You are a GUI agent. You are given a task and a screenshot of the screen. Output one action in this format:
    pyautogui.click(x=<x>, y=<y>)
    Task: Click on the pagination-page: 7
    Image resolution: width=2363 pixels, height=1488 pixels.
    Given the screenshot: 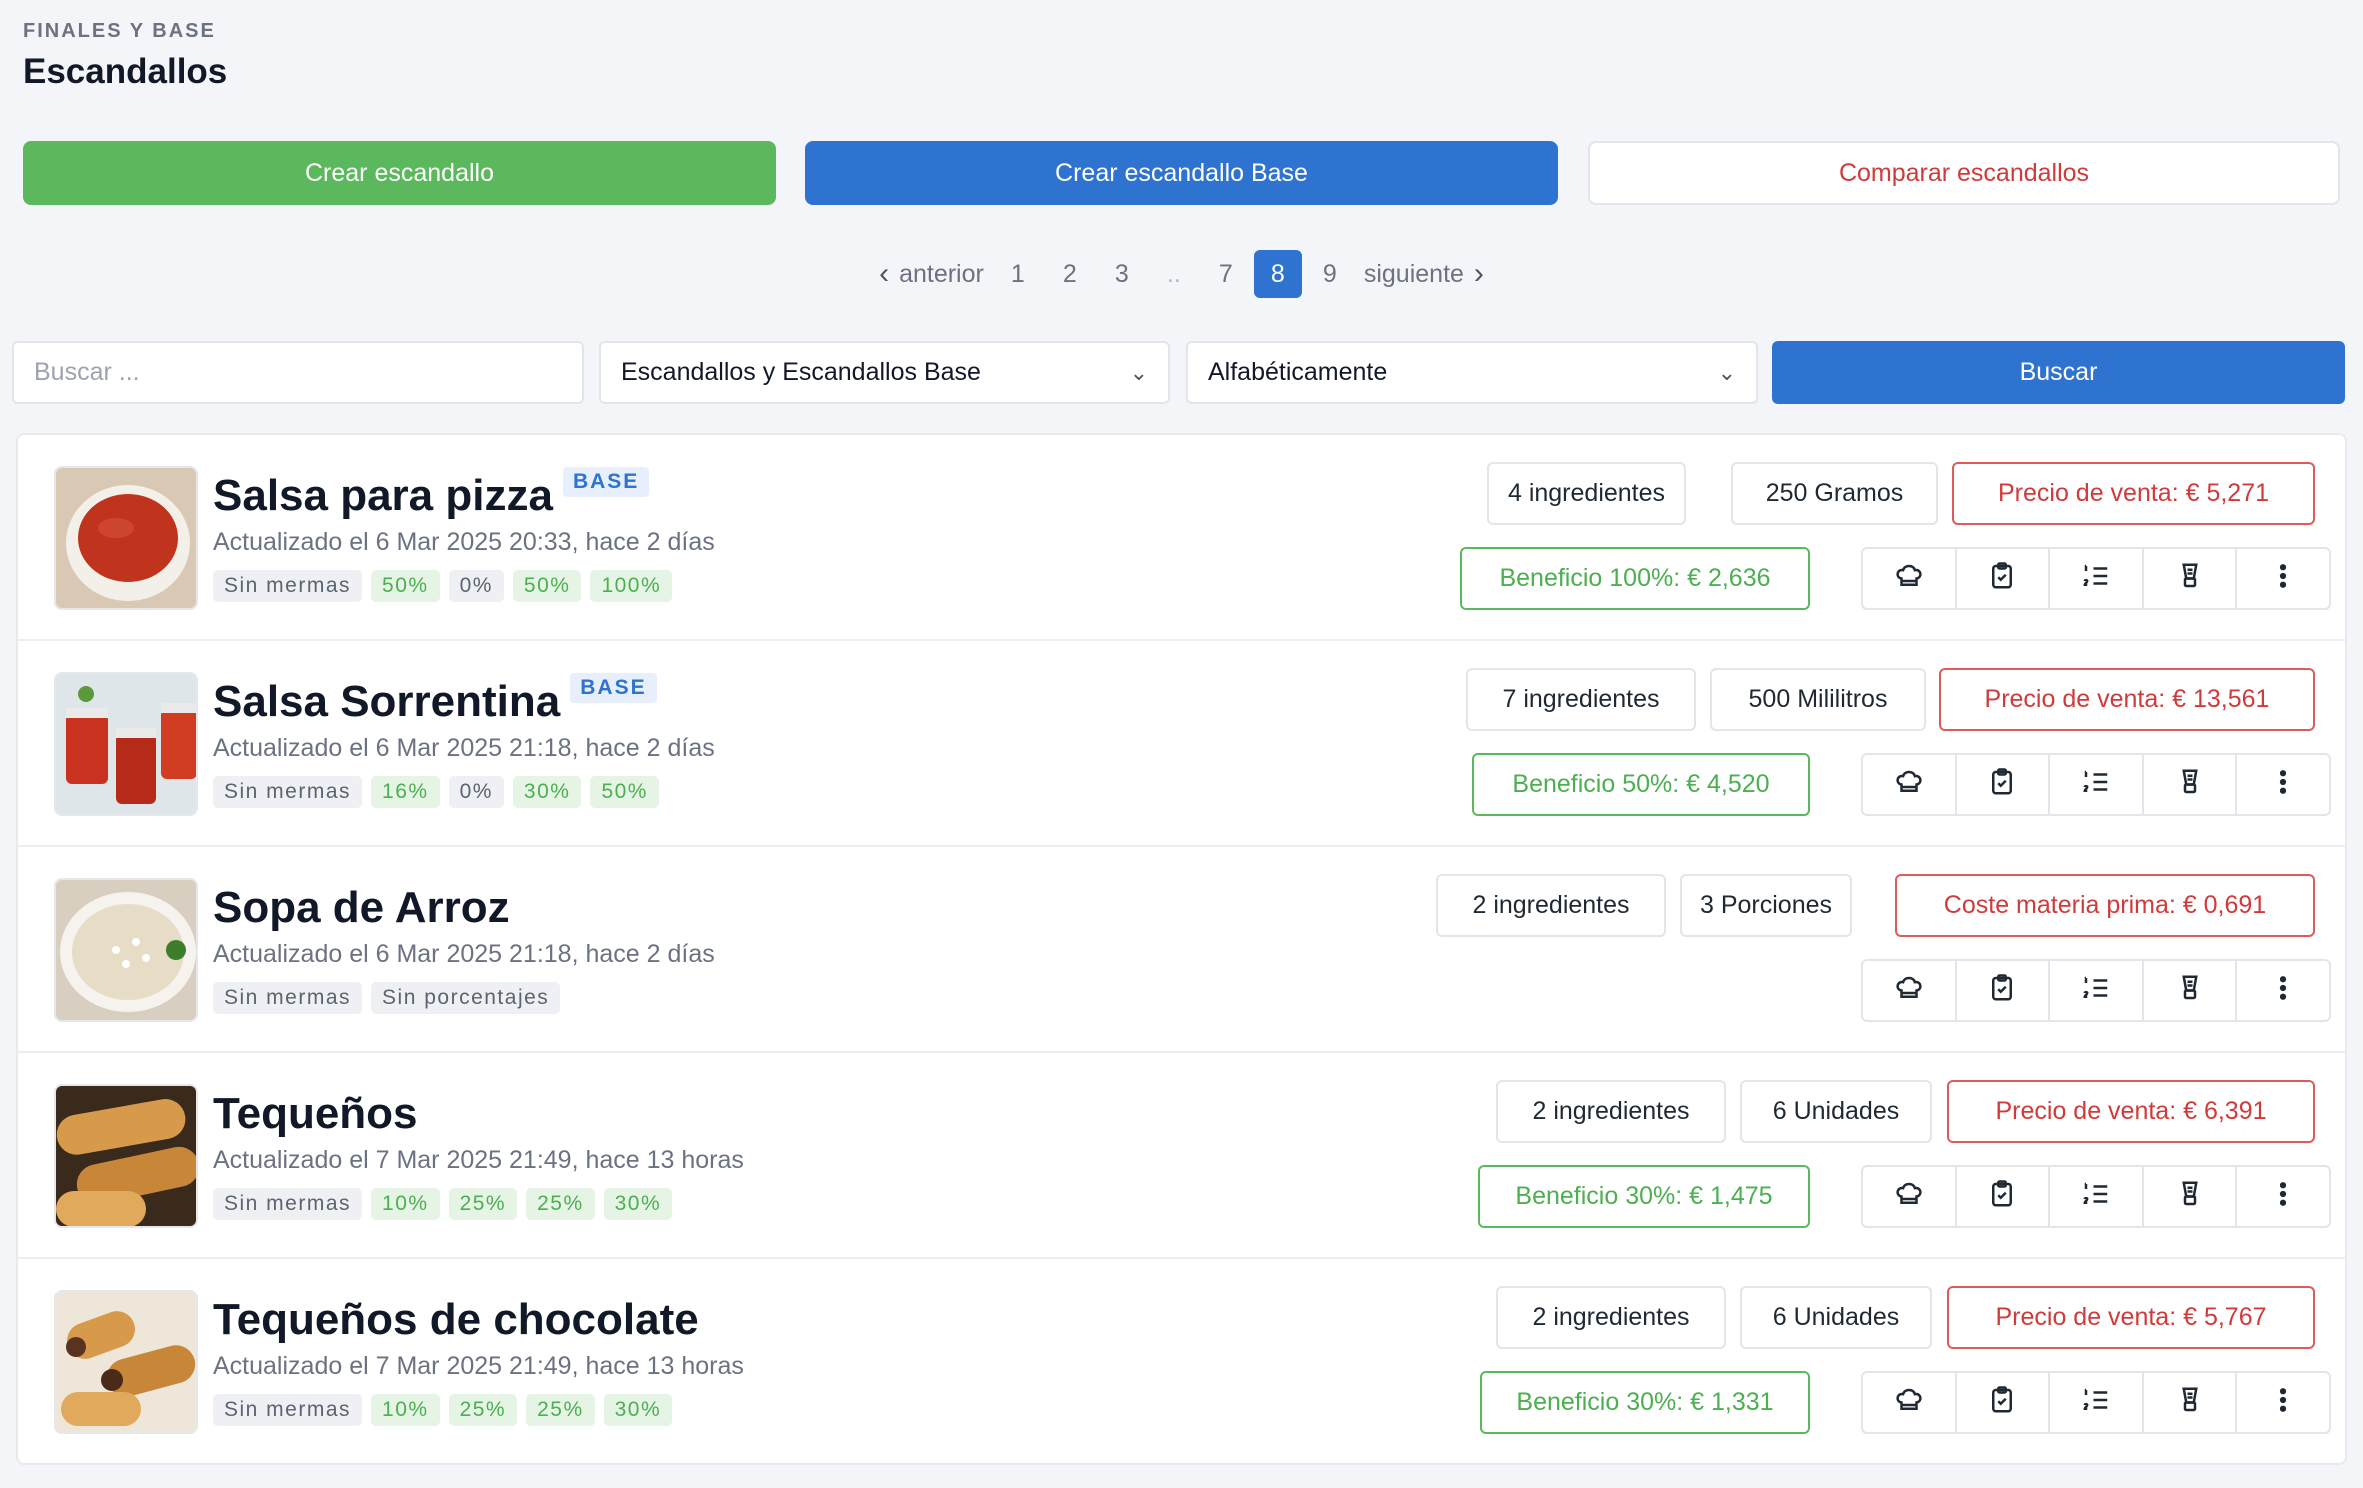 What is the action you would take?
    pyautogui.click(x=1226, y=274)
    